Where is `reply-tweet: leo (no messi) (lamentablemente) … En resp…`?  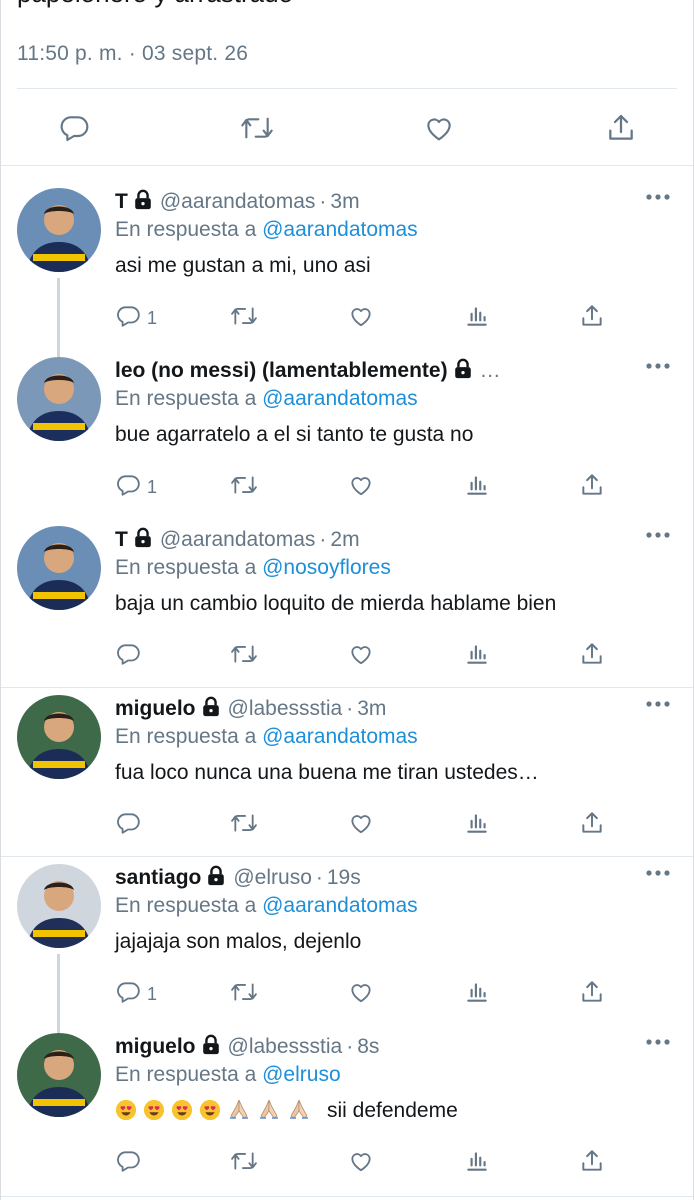 reply-tweet: leo (no messi) (lamentablemente) … En resp… is located at coordinates (347, 421).